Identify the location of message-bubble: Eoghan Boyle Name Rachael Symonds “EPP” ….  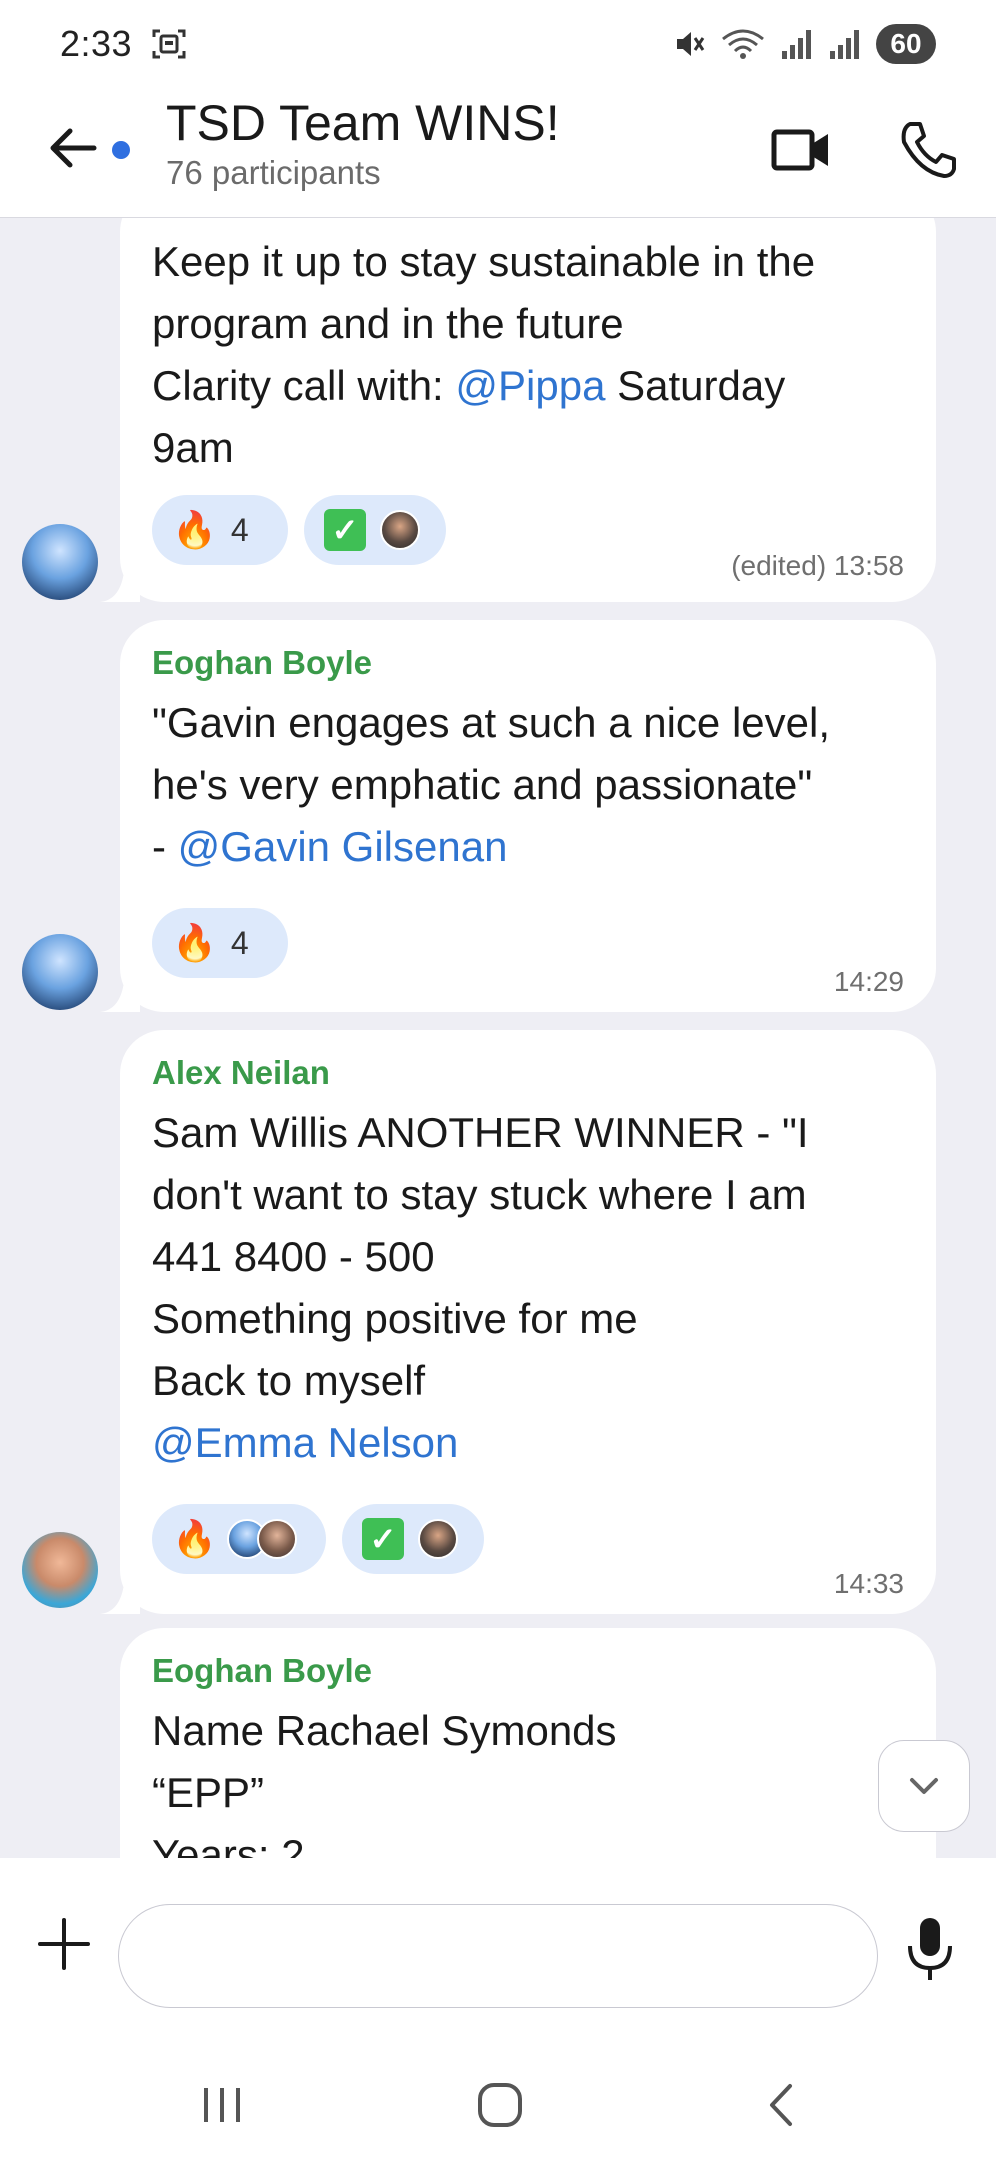
(528, 1743).